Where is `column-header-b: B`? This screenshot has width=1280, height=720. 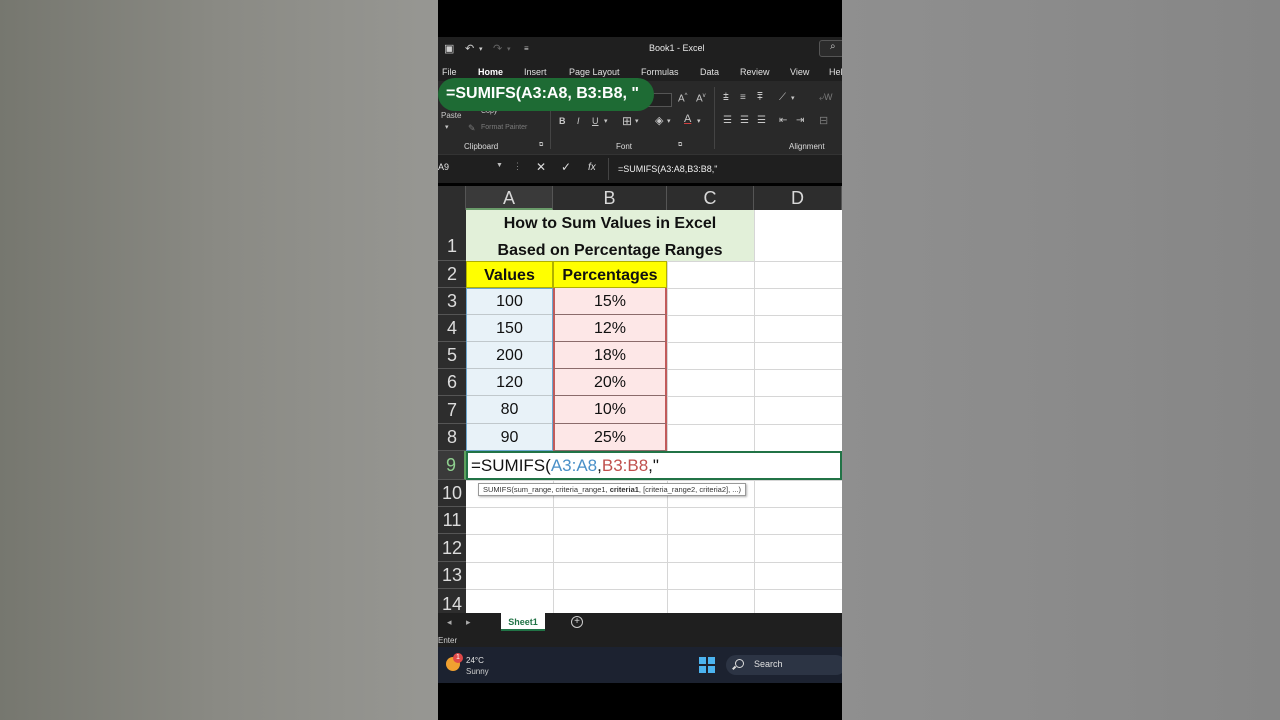
column-header-b: B is located at coordinates (610, 198).